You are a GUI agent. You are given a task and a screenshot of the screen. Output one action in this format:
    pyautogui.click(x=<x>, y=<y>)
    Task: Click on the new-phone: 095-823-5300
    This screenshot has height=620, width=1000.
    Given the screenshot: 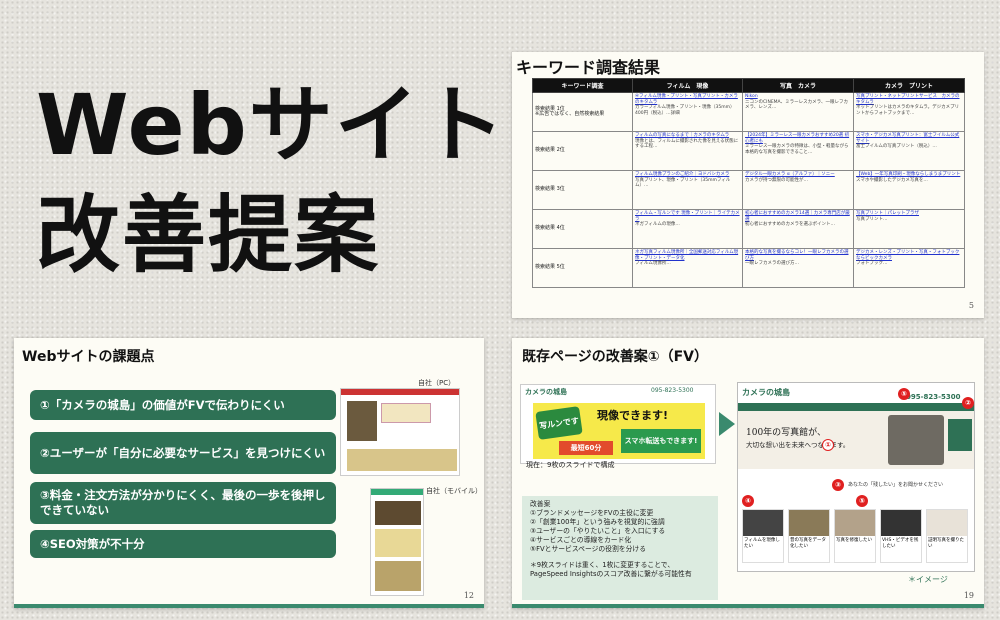 What is the action you would take?
    pyautogui.click(x=933, y=397)
    